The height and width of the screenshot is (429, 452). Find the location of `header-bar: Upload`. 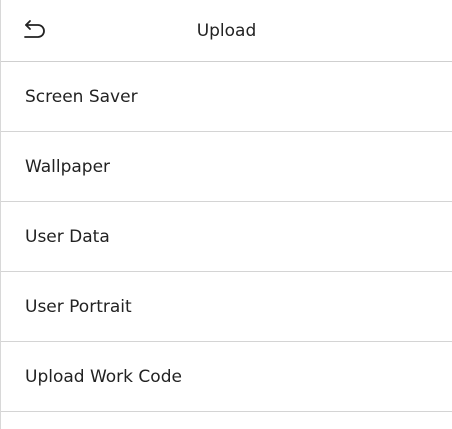

header-bar: Upload is located at coordinates (226, 31).